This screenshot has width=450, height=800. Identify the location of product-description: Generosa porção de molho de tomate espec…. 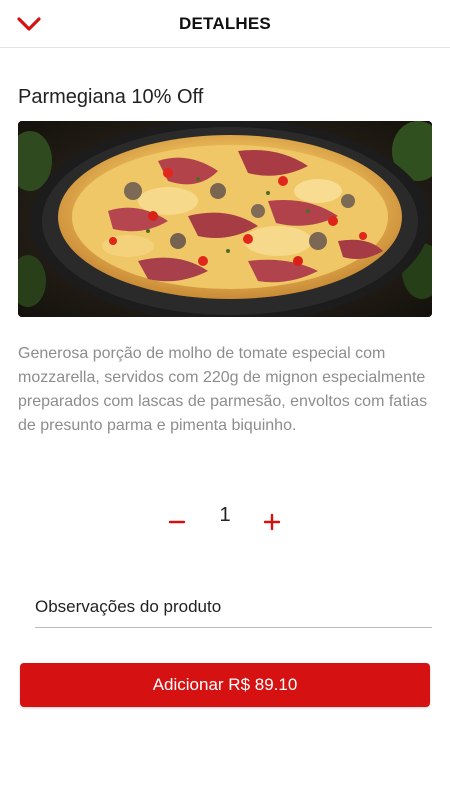
(223, 389).